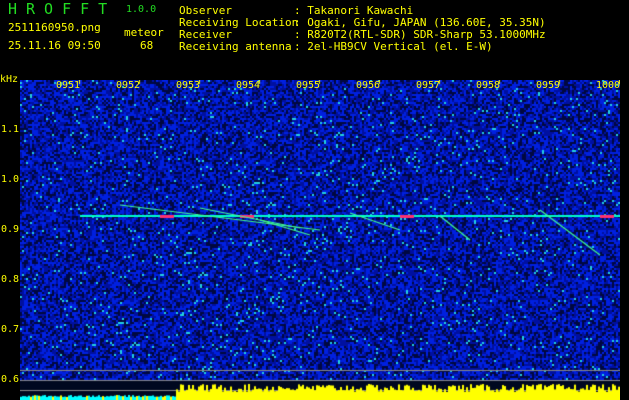  What do you see at coordinates (368, 85) in the screenshot?
I see `time-label: 0956` at bounding box center [368, 85].